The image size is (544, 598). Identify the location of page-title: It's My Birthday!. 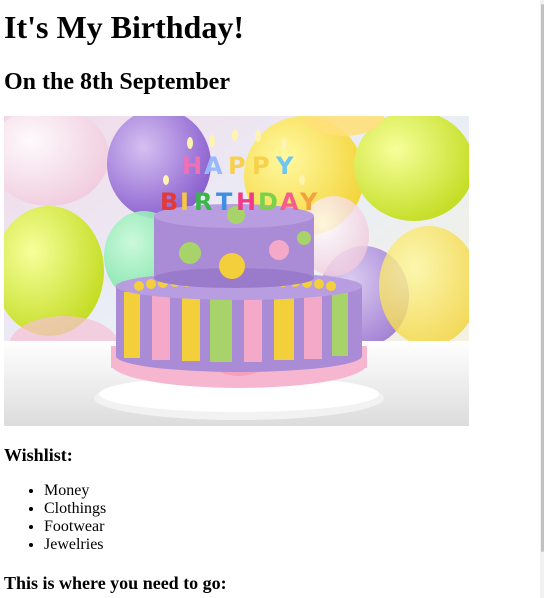
(124, 27).